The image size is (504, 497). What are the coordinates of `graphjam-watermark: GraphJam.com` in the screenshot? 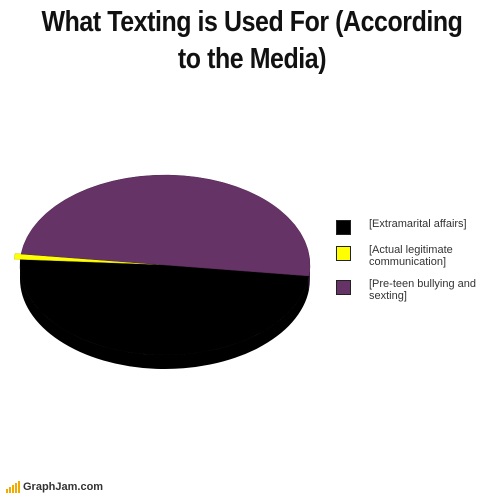 It's located at (54, 487).